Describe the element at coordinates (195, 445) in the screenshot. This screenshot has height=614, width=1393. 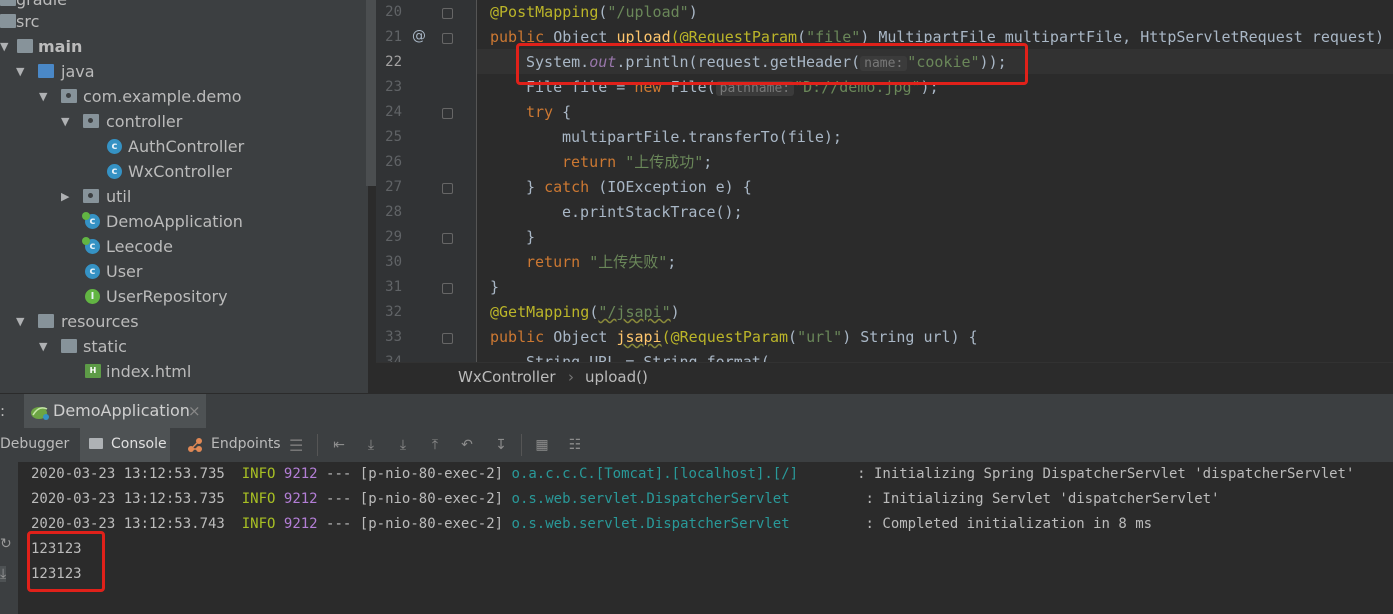
I see `endpoints-icon` at that location.